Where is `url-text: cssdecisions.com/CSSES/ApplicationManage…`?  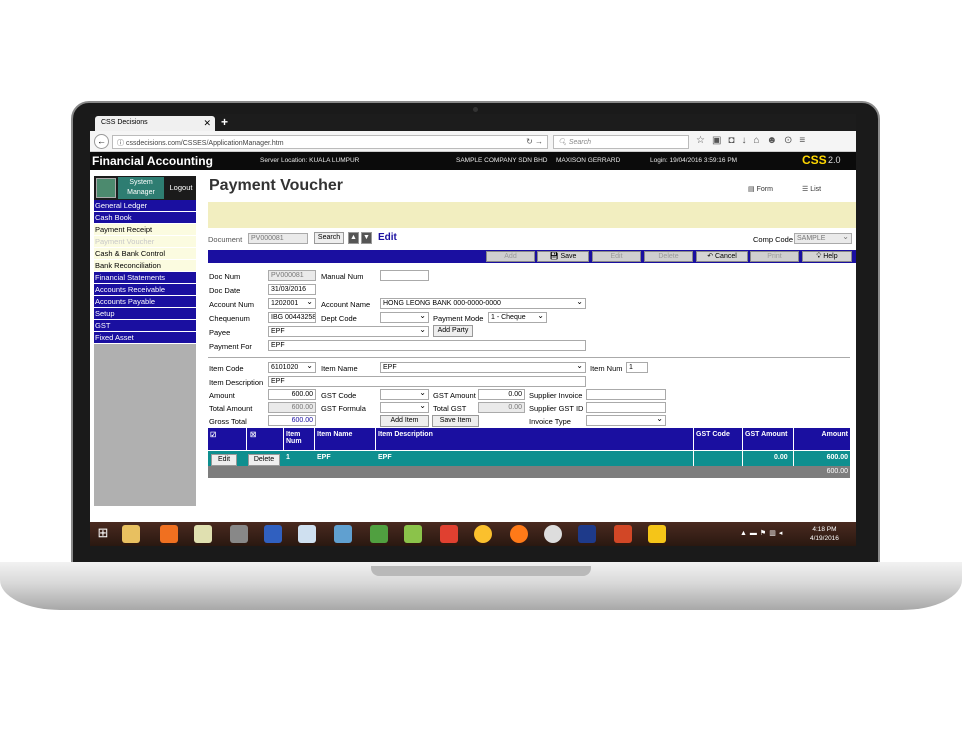
url-text: cssdecisions.com/CSSES/ApplicationManage… is located at coordinates (204, 143).